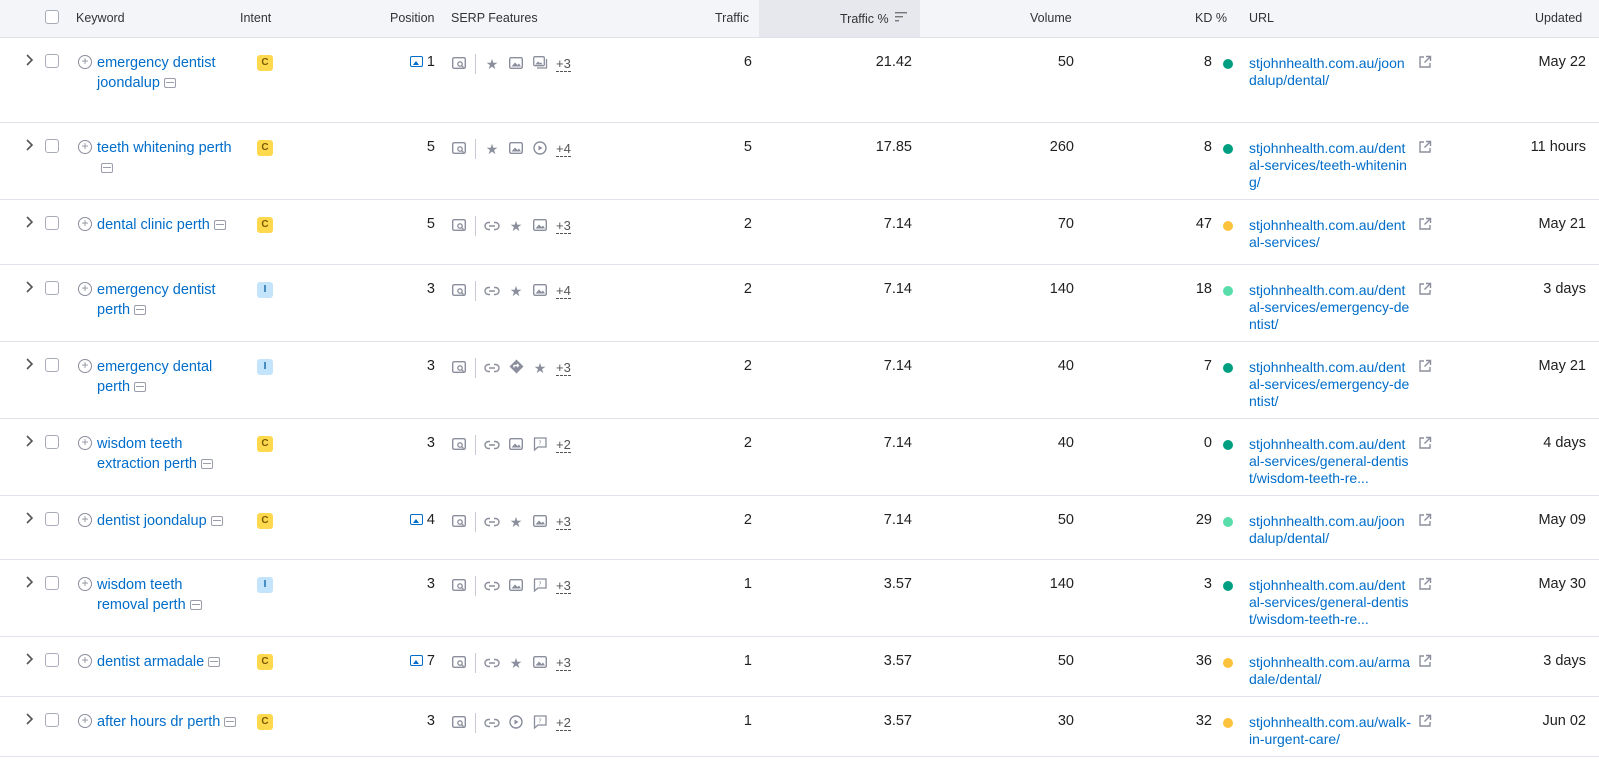 The height and width of the screenshot is (760, 1599). Describe the element at coordinates (167, 377) in the screenshot. I see `keyword-link: emergency dental perth` at that location.